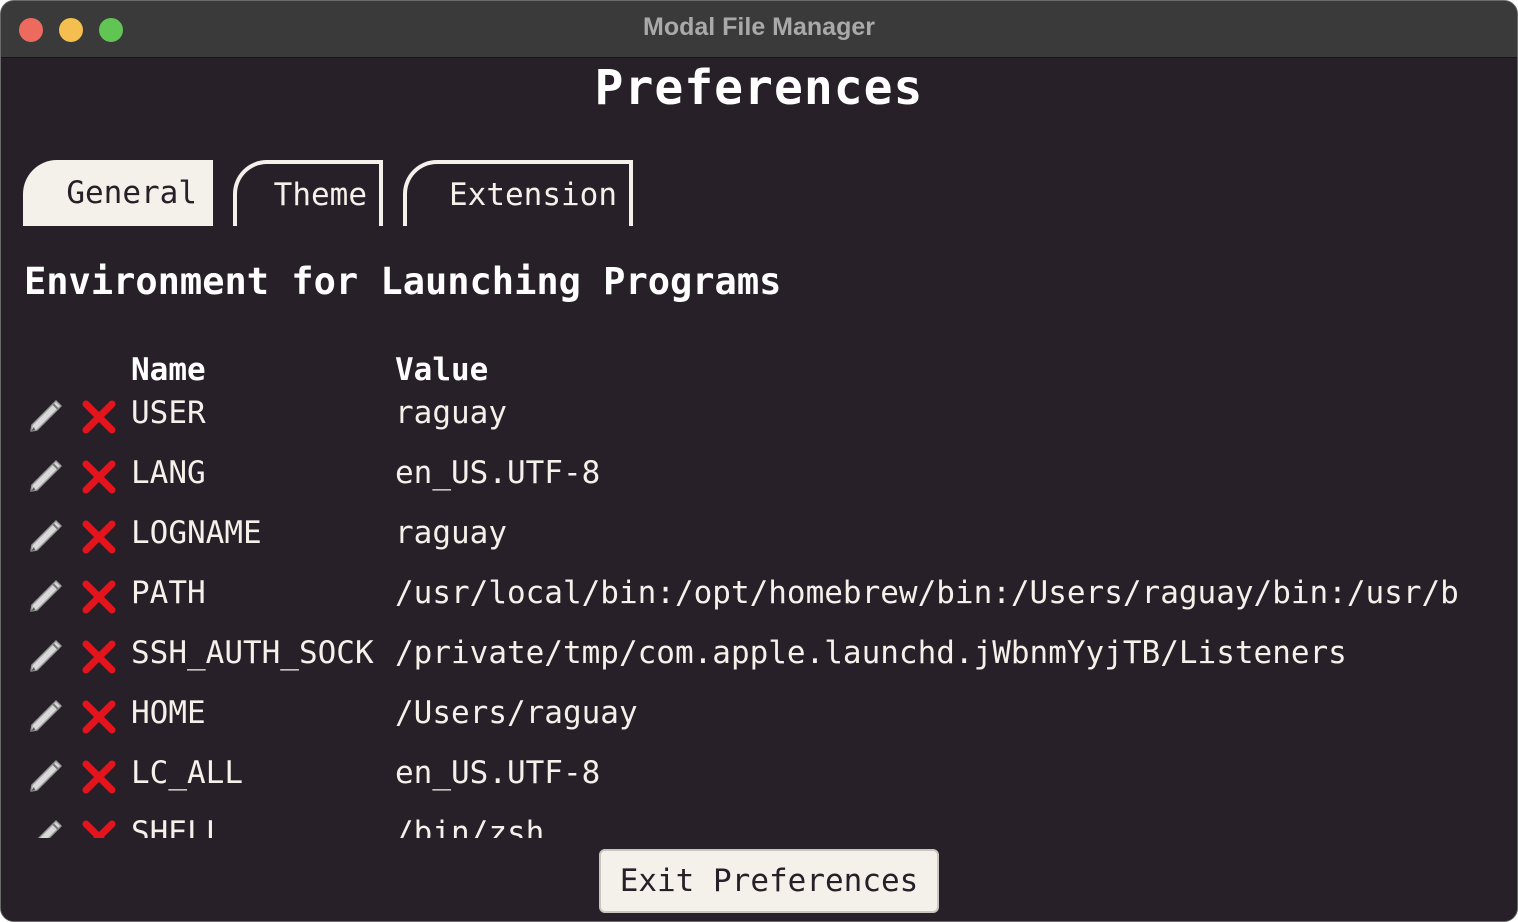  What do you see at coordinates (518, 193) in the screenshot?
I see `tab-extension: Extension` at bounding box center [518, 193].